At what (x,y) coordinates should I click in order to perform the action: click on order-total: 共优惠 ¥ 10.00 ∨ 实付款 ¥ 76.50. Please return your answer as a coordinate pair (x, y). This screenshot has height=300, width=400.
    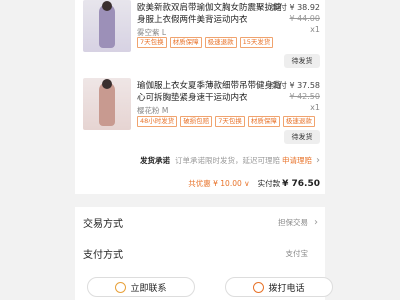
    Looking at the image, I should click on (201, 183).